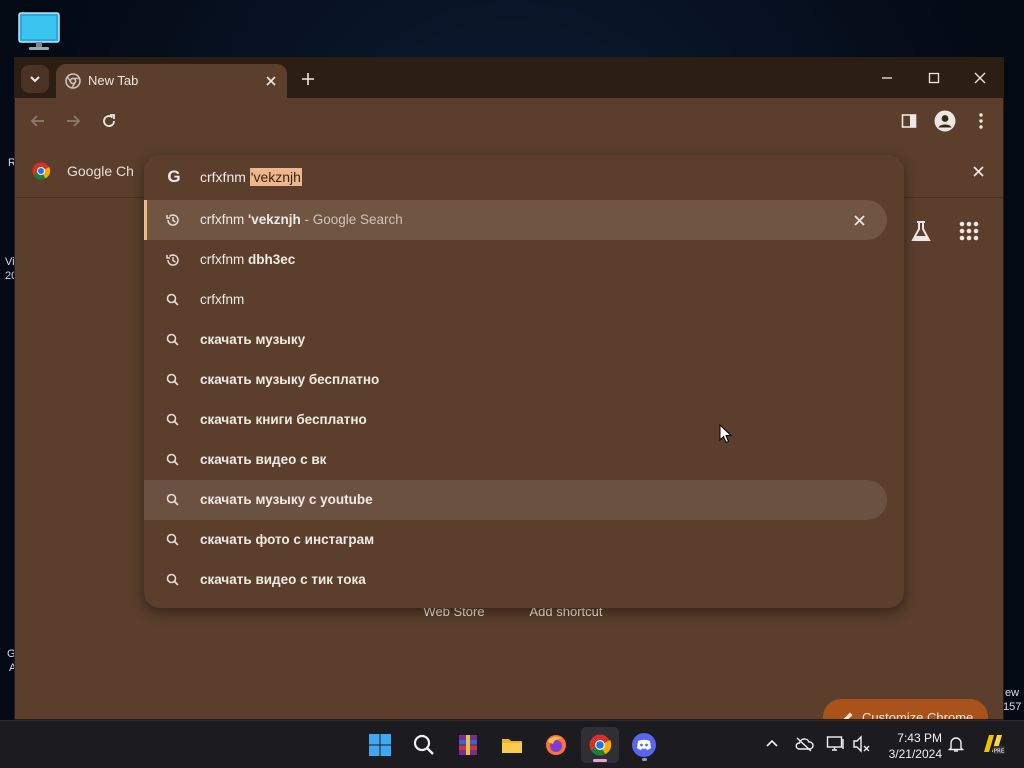 The height and width of the screenshot is (768, 1024). Describe the element at coordinates (38, 121) in the screenshot. I see `back-button` at that location.